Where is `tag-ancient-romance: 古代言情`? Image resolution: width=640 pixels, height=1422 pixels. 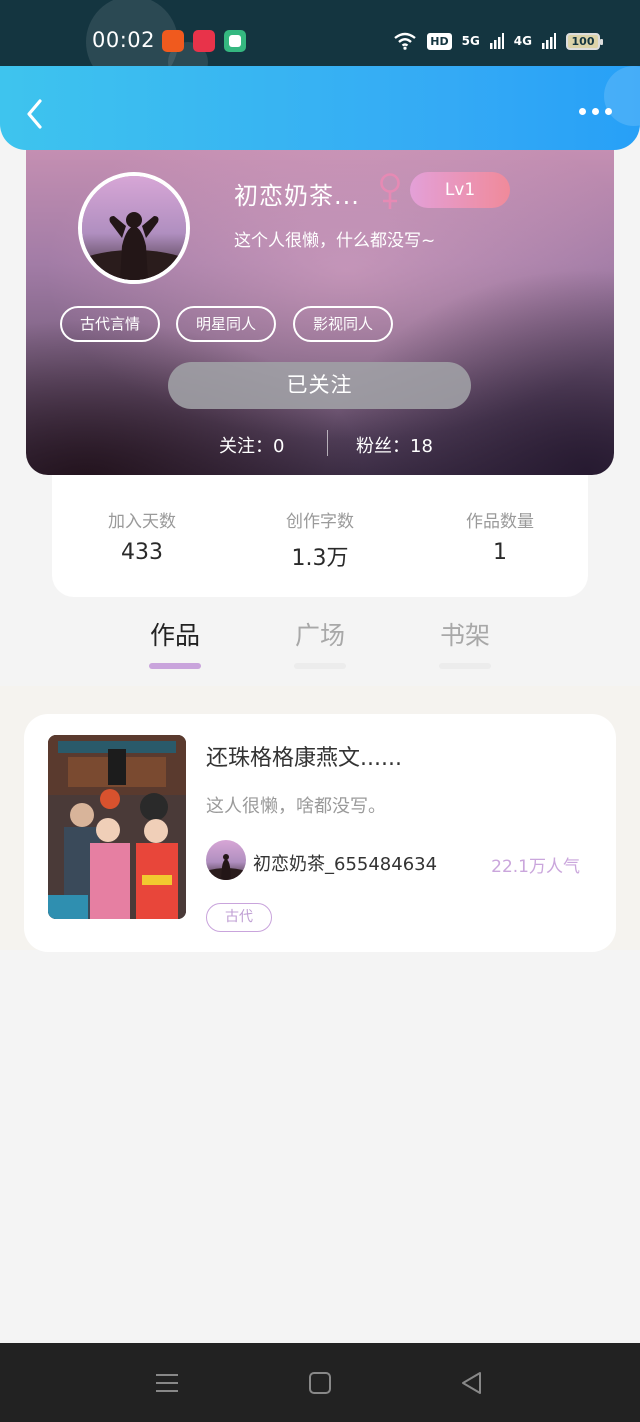 tag-ancient-romance: 古代言情 is located at coordinates (110, 324).